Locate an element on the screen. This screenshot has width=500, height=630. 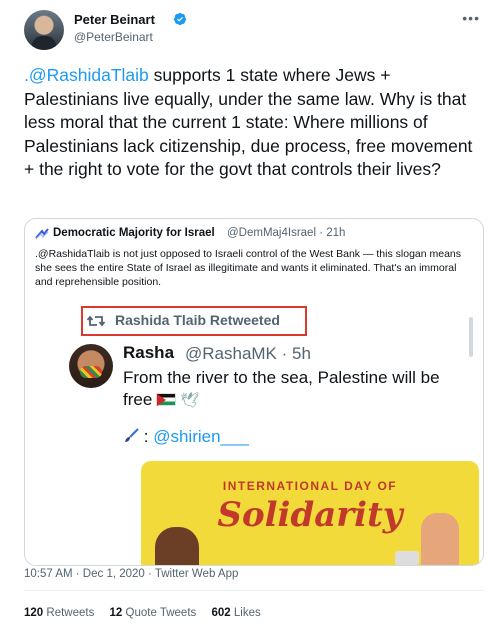
retweets-stat: 120 Retweets is located at coordinates (59, 613).